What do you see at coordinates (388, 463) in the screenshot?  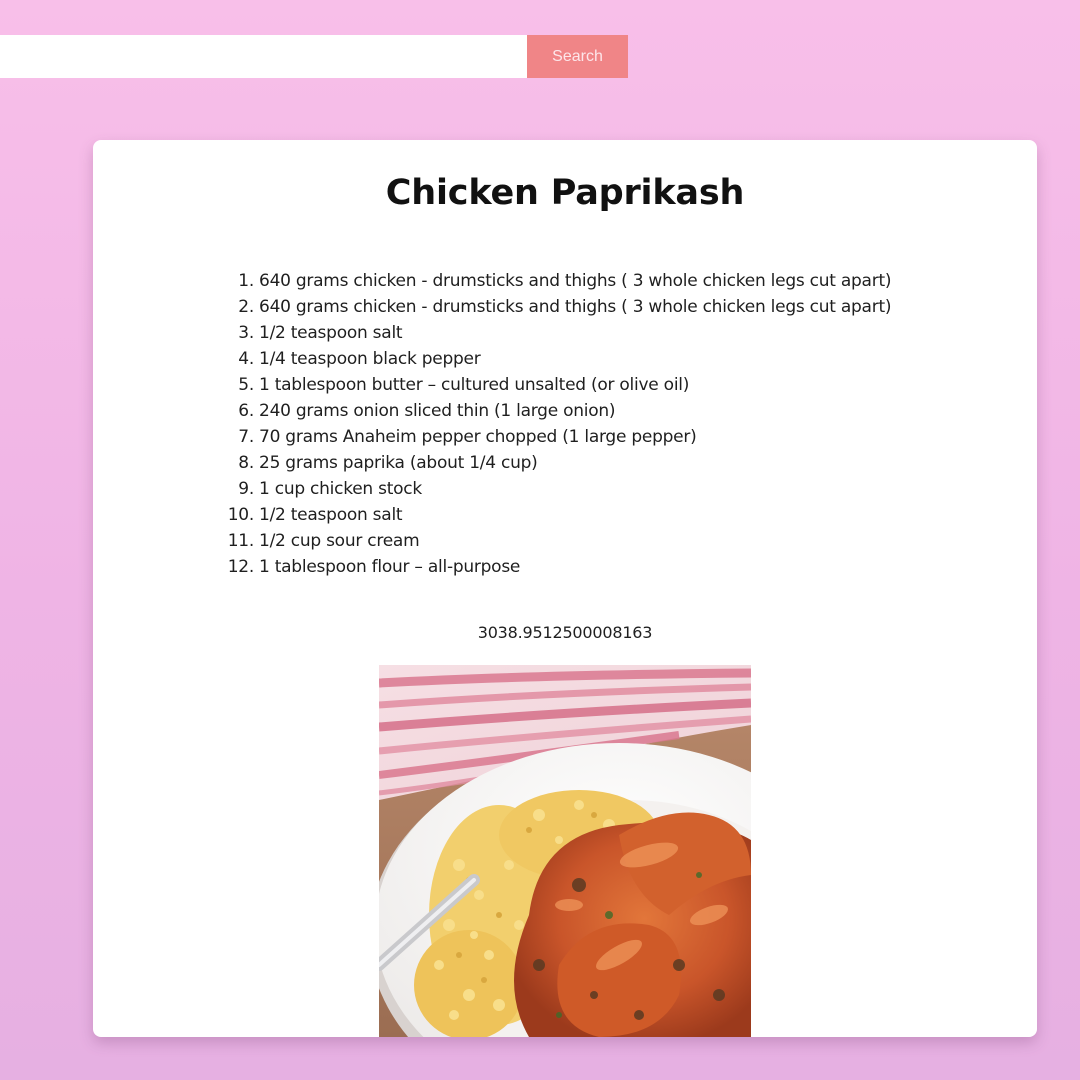 I see `ingredient-item: 25 grams paprika (about 1/4 cup)` at bounding box center [388, 463].